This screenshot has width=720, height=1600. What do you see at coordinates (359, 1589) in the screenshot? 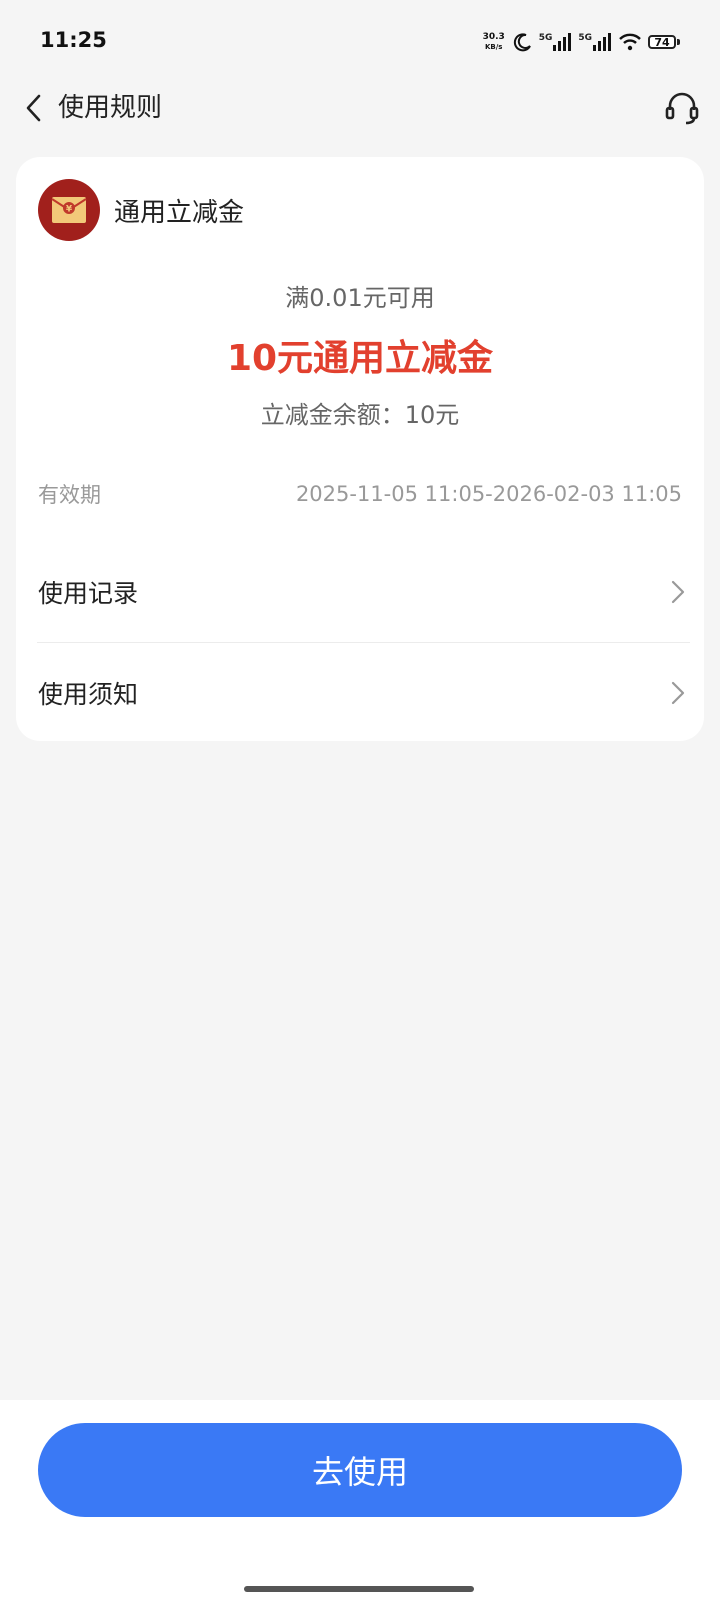
I see `home-indicator` at bounding box center [359, 1589].